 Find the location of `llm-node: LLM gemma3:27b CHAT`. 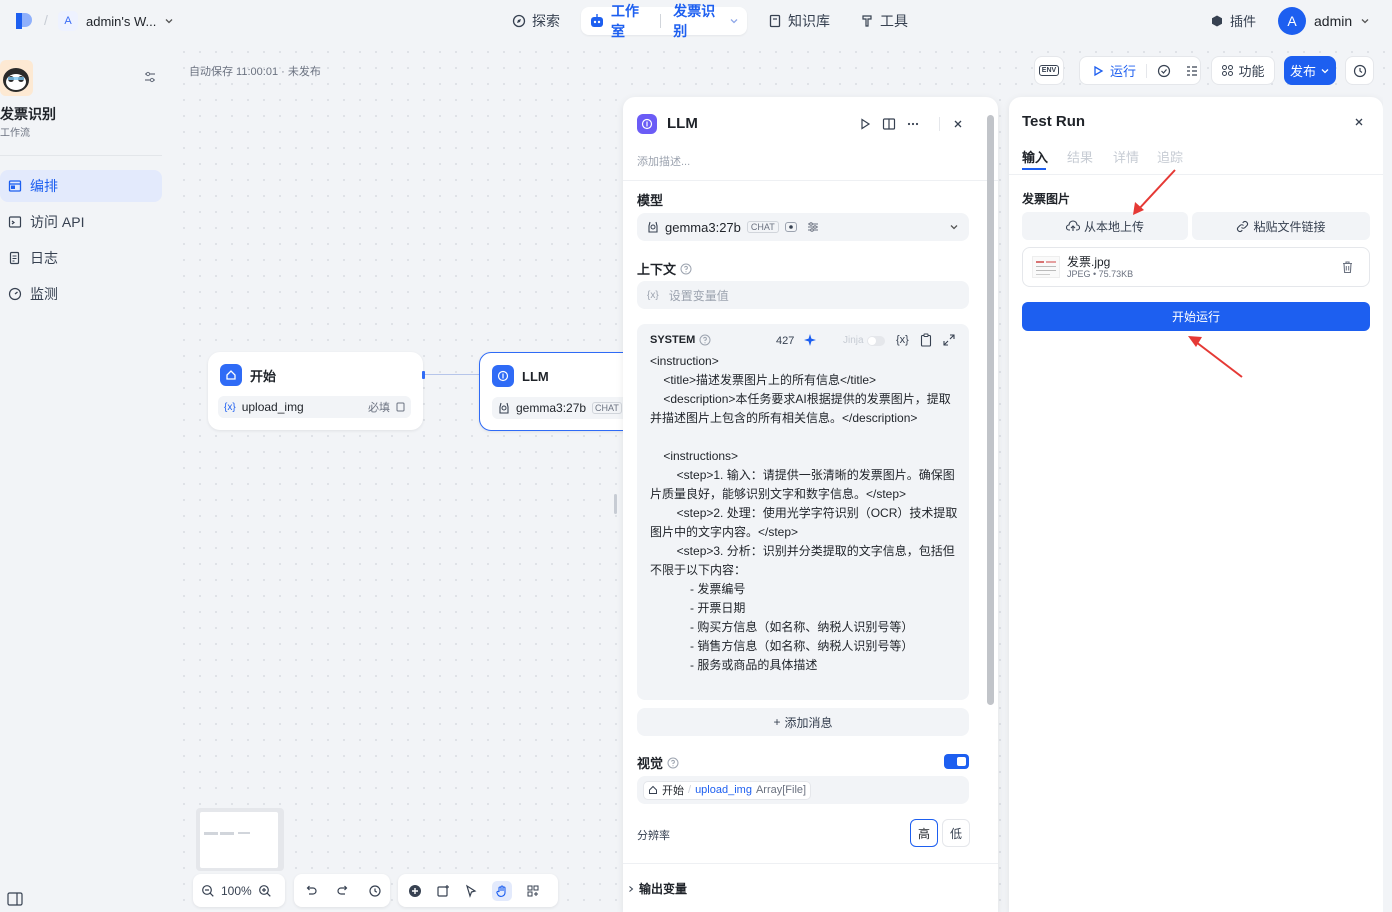

llm-node: LLM gemma3:27b CHAT is located at coordinates (560, 391).